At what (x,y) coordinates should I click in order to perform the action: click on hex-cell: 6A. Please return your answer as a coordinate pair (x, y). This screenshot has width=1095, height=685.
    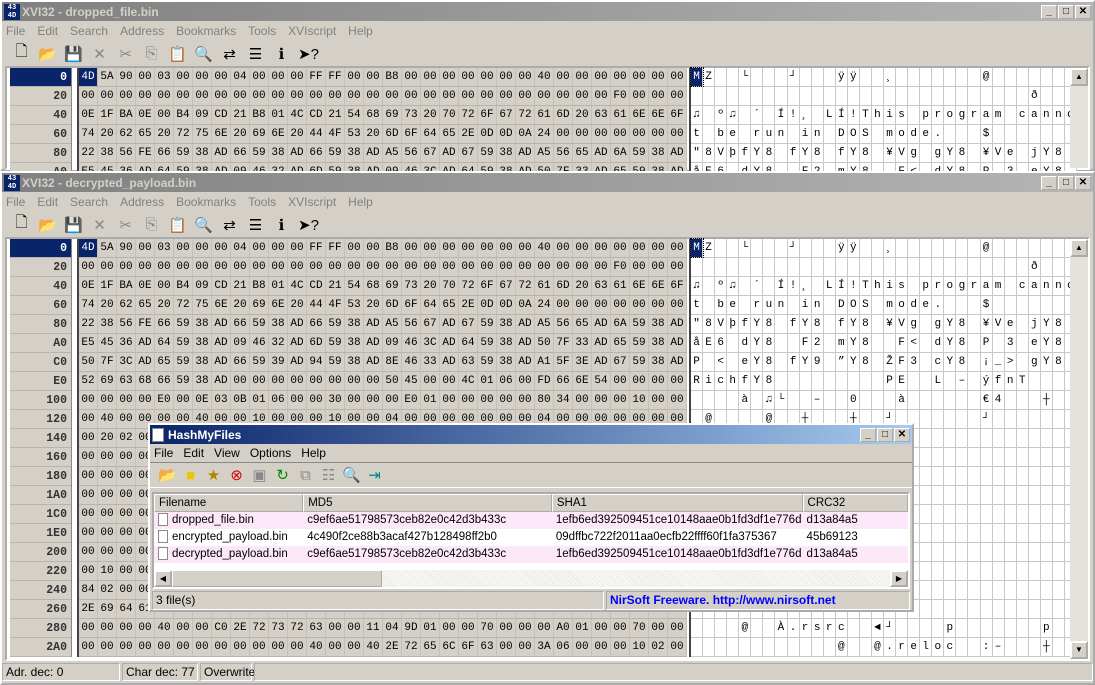
    Looking at the image, I should click on (620, 324).